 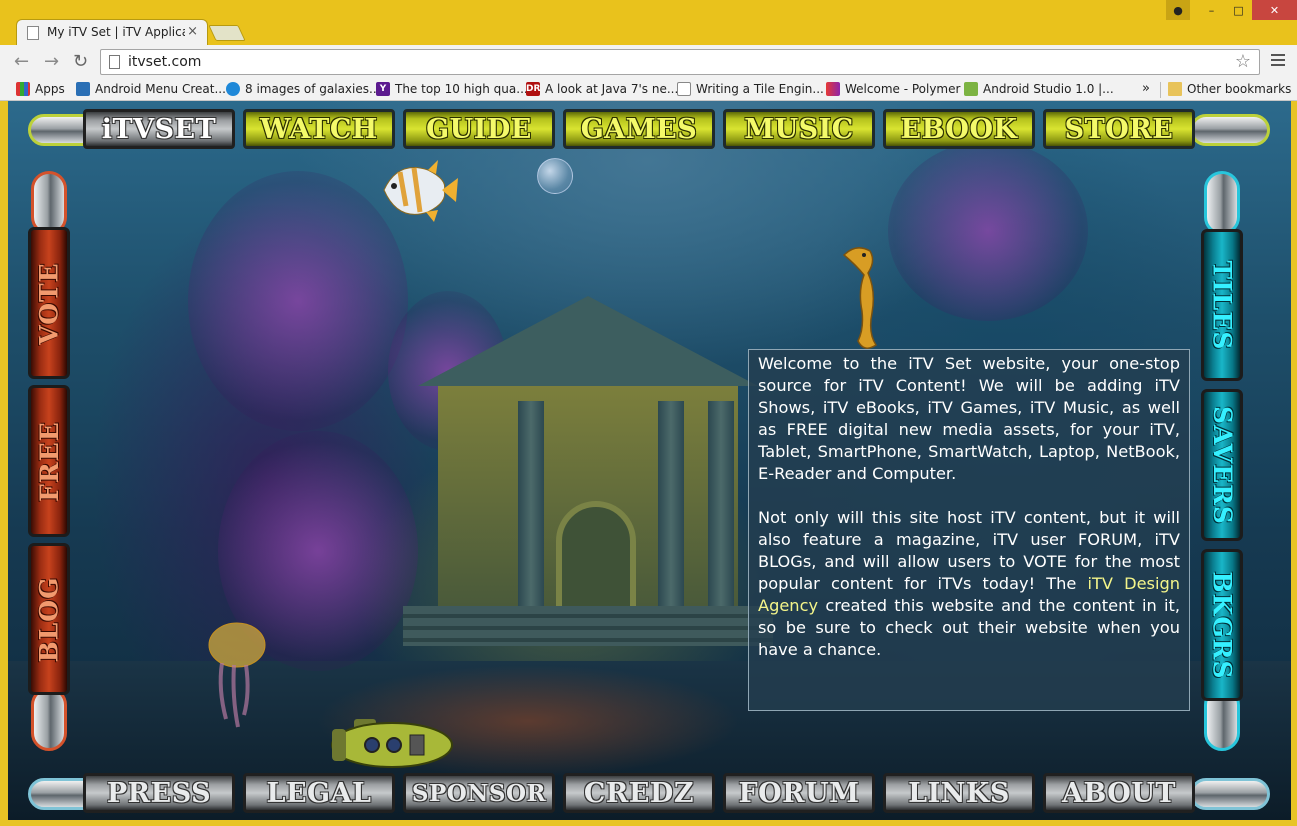 What do you see at coordinates (1222, 465) in the screenshot?
I see `nav-savers-button: SAVERS` at bounding box center [1222, 465].